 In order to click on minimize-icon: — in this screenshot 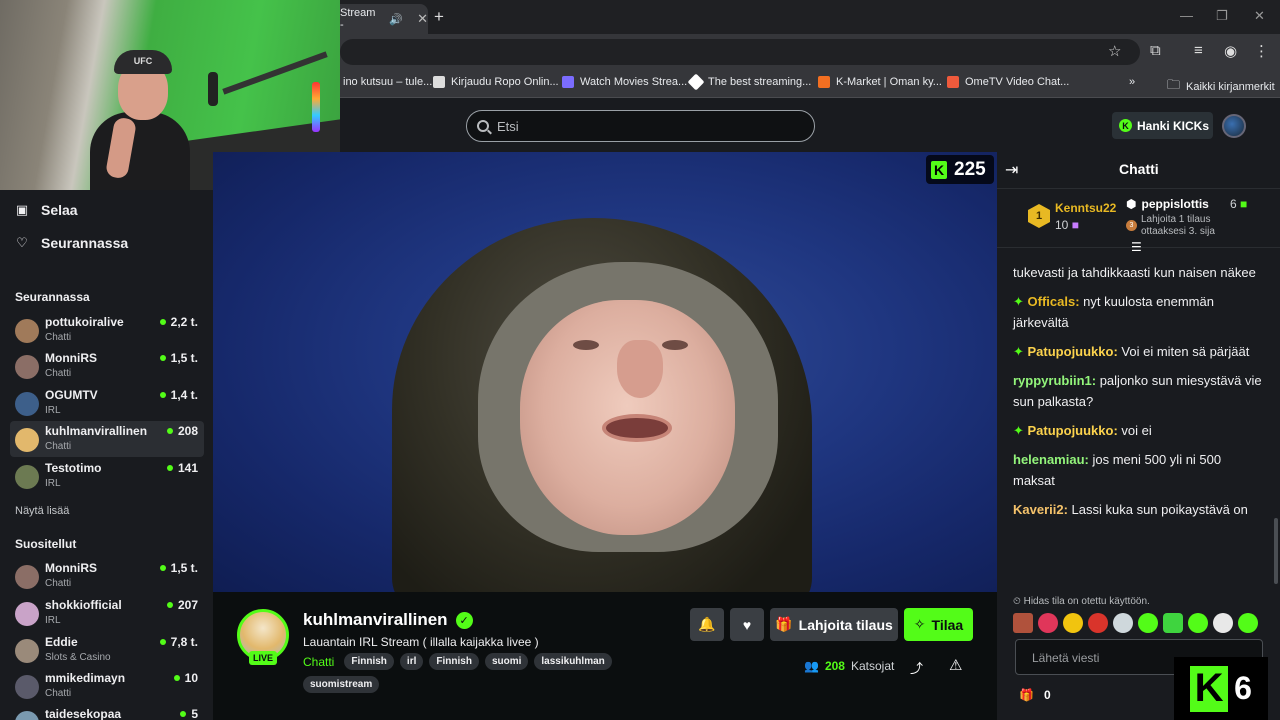, I will do `click(1186, 15)`.